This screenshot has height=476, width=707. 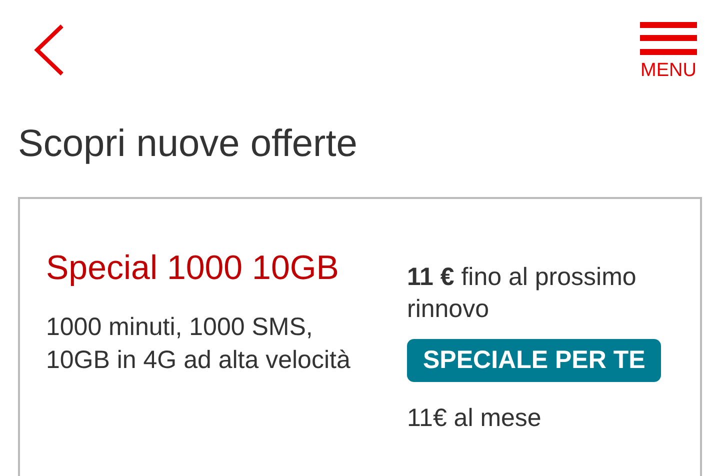 What do you see at coordinates (534, 360) in the screenshot?
I see `offer-badge: SPECIALE PER TE` at bounding box center [534, 360].